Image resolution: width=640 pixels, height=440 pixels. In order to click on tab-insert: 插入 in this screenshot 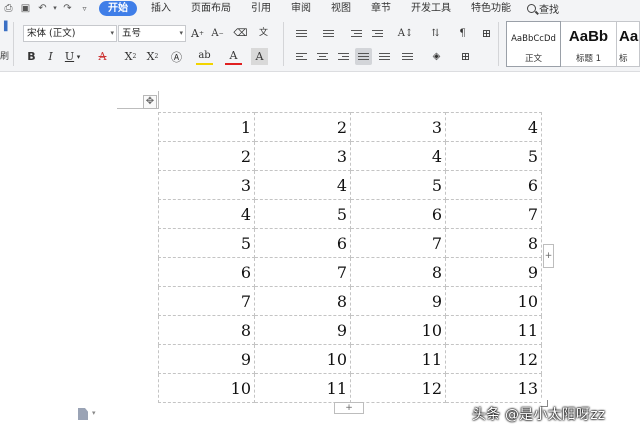, I will do `click(161, 8)`.